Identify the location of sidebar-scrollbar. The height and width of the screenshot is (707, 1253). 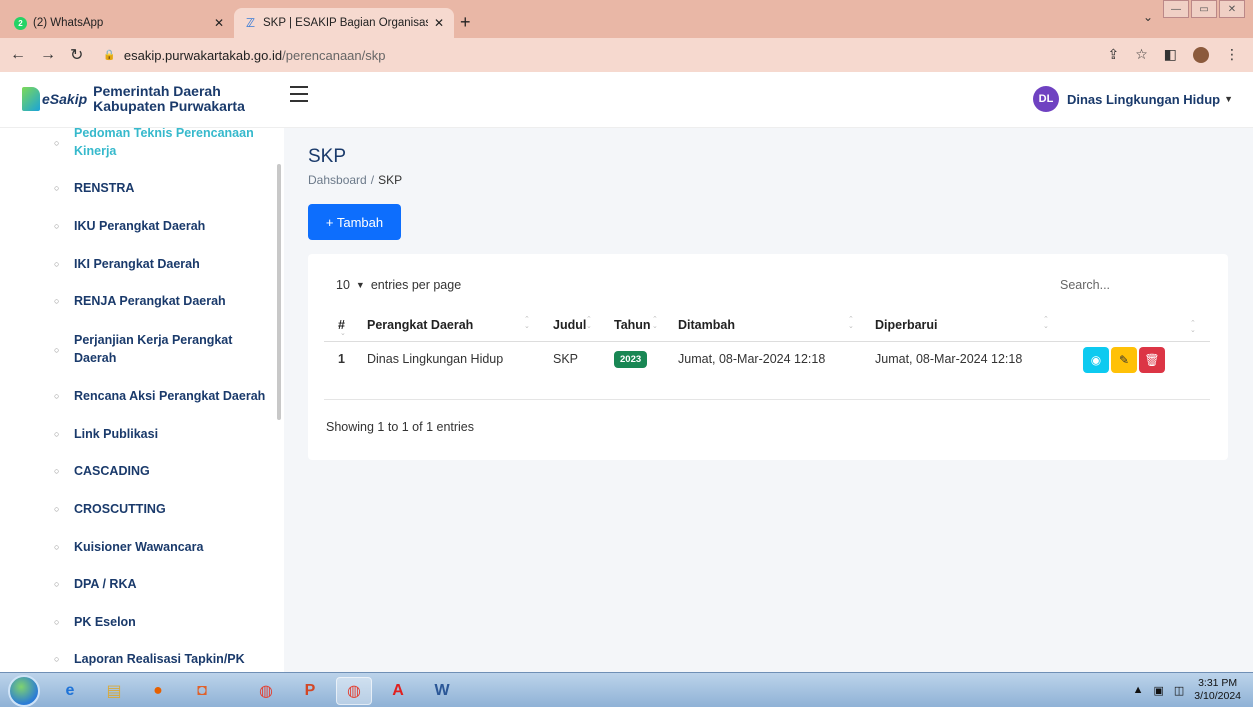
(279, 292).